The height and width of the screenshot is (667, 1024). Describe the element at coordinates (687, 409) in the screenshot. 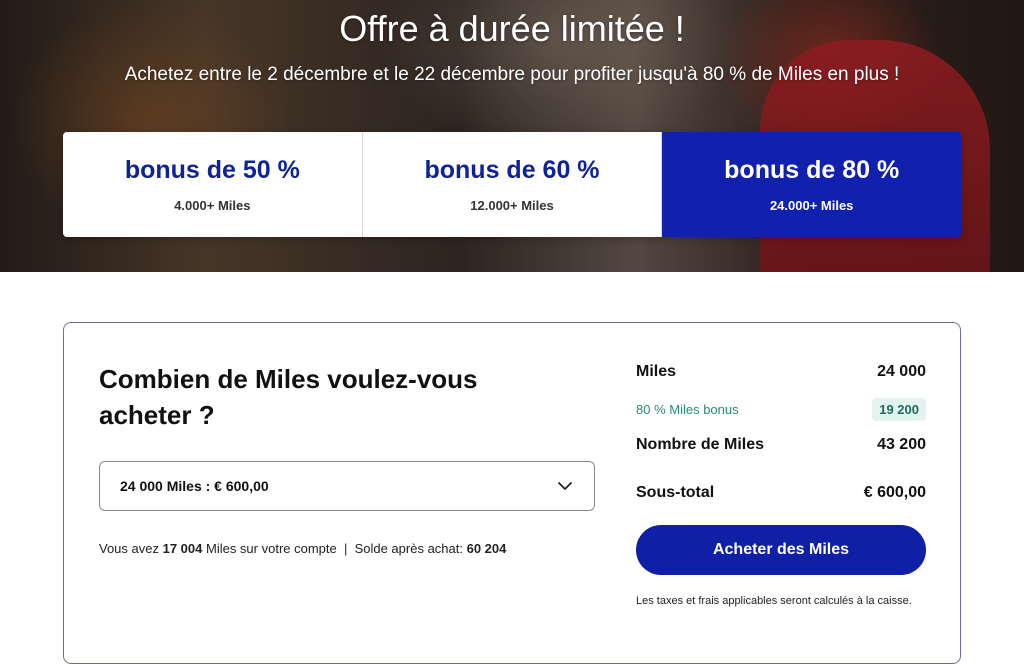

I see `bonus-label: 80 % Miles bonus` at that location.